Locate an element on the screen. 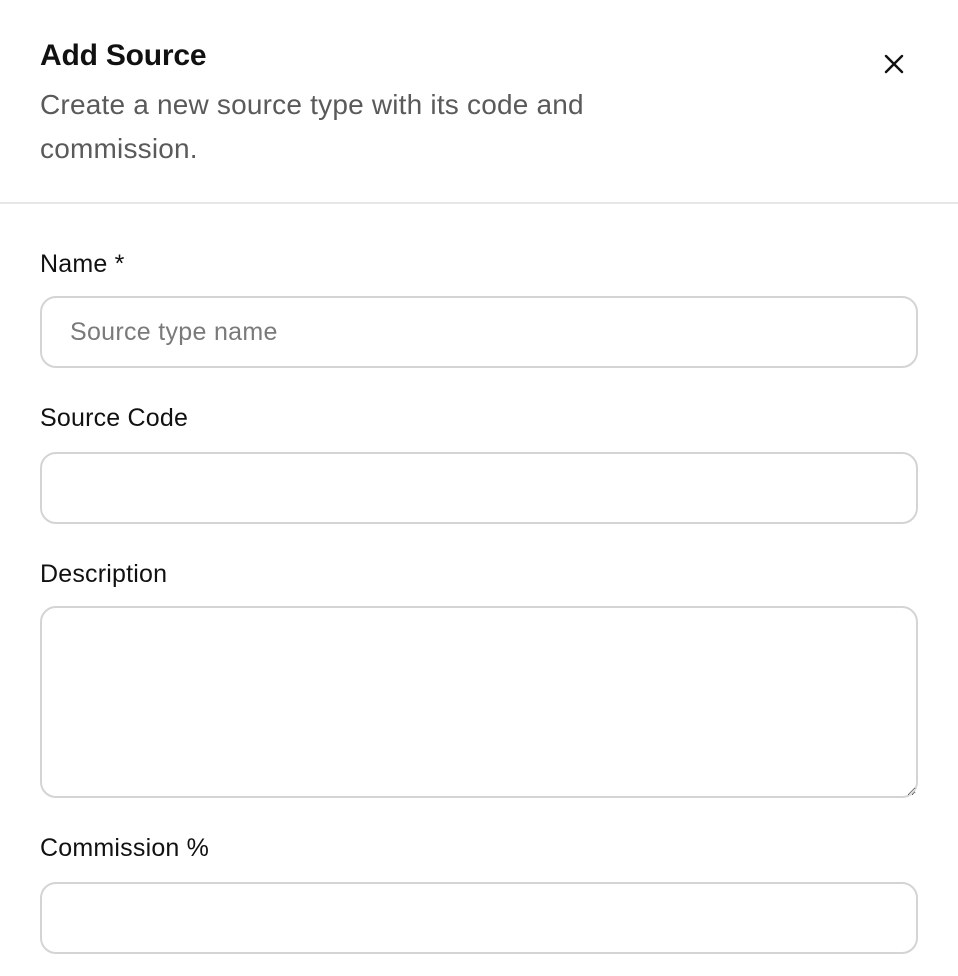 The width and height of the screenshot is (958, 976). commission-input is located at coordinates (479, 918).